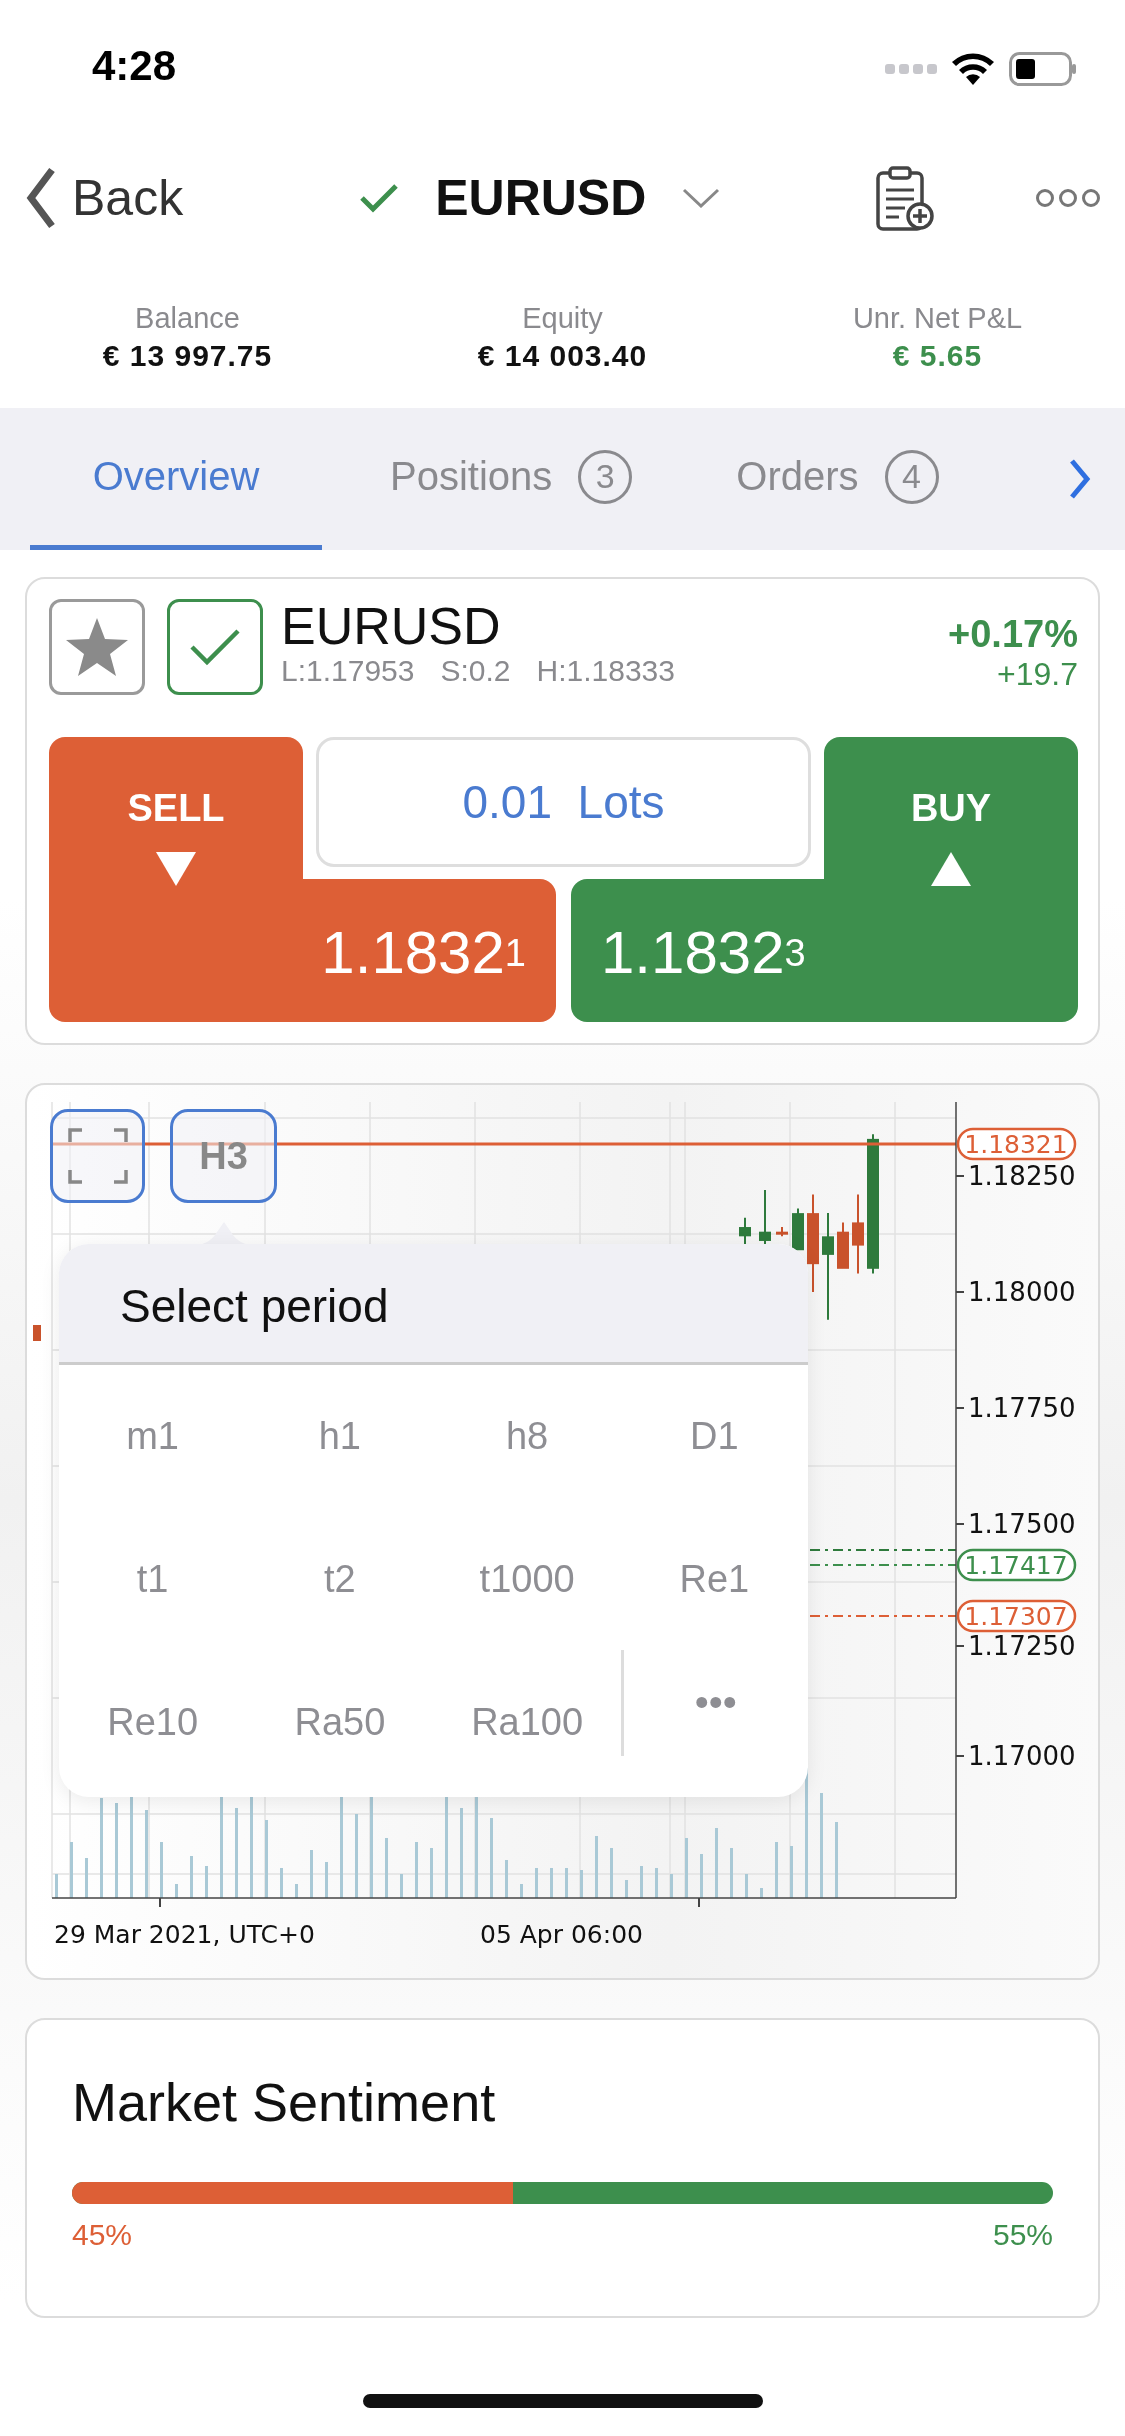 This screenshot has height=2436, width=1125. Describe the element at coordinates (951, 869) in the screenshot. I see `triangle-up-icon` at that location.